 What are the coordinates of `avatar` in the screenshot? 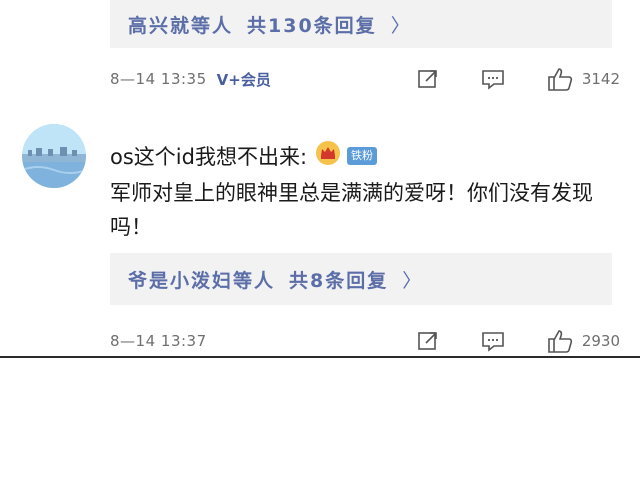 It's located at (54, 156).